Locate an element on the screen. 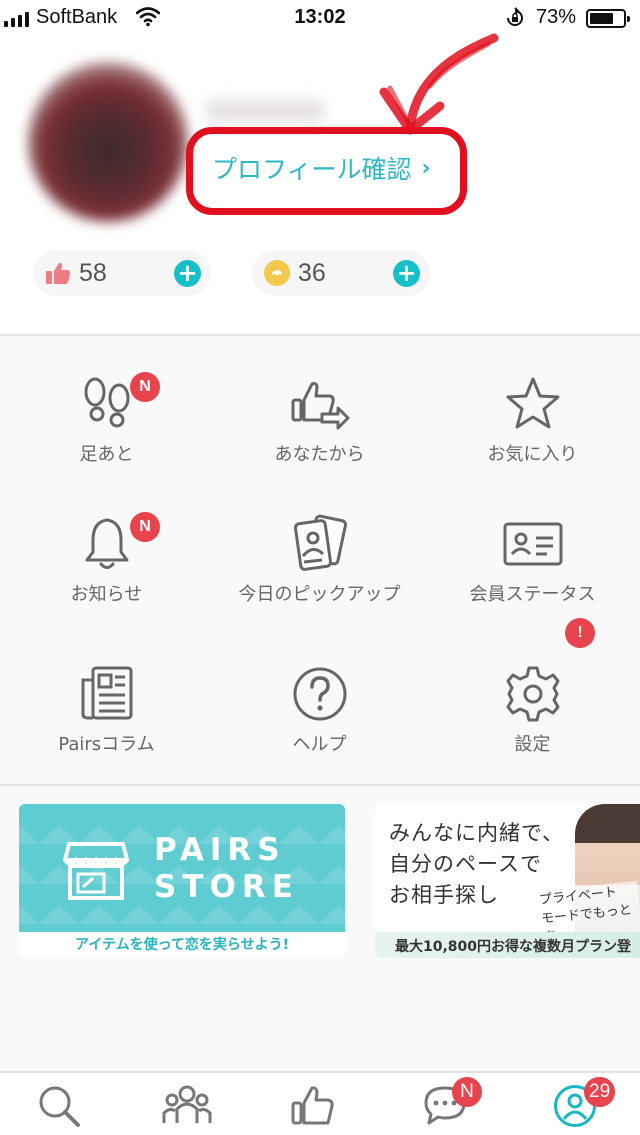 This screenshot has width=640, height=1135. menu-label: お知らせ is located at coordinates (106, 594).